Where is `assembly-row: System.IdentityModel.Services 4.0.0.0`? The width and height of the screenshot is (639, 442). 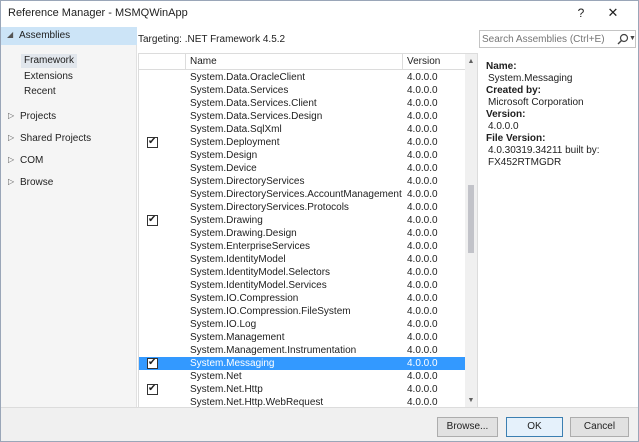
assembly-row: System.IdentityModel.Services 4.0.0.0 is located at coordinates (302, 285).